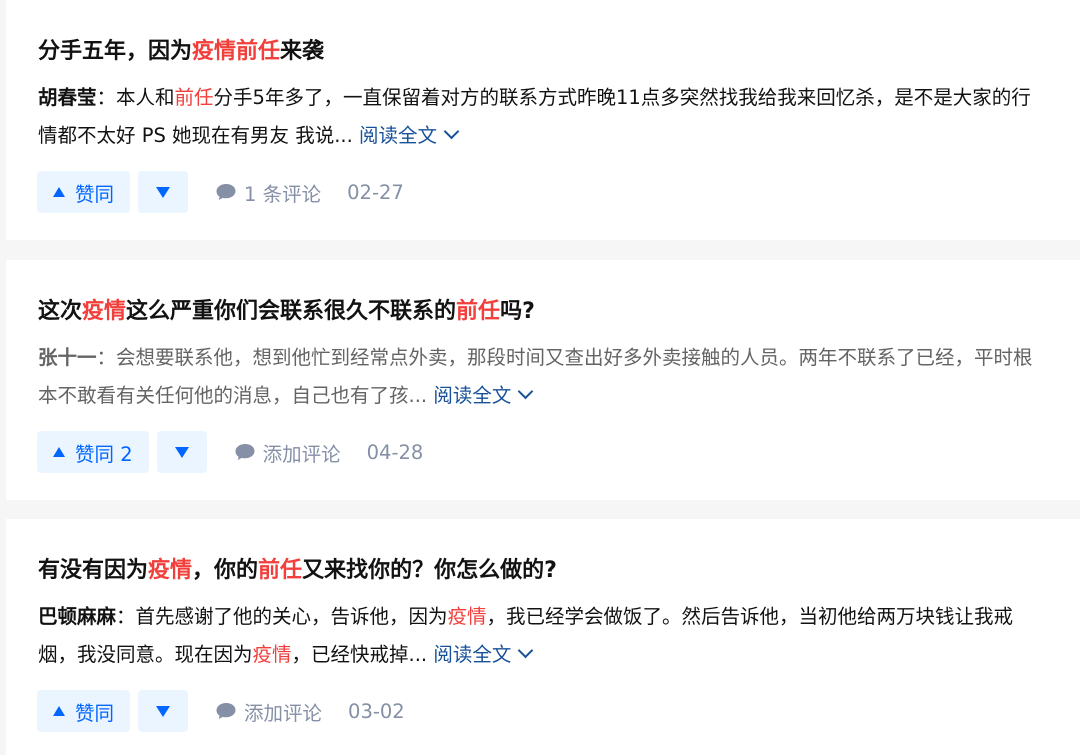  Describe the element at coordinates (517, 311) in the screenshot. I see `title-segment: 吗?` at that location.